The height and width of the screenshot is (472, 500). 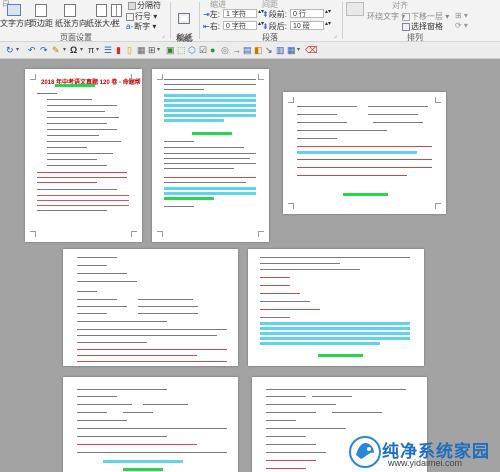 I want to click on table-icon: ▦, so click(x=141, y=50).